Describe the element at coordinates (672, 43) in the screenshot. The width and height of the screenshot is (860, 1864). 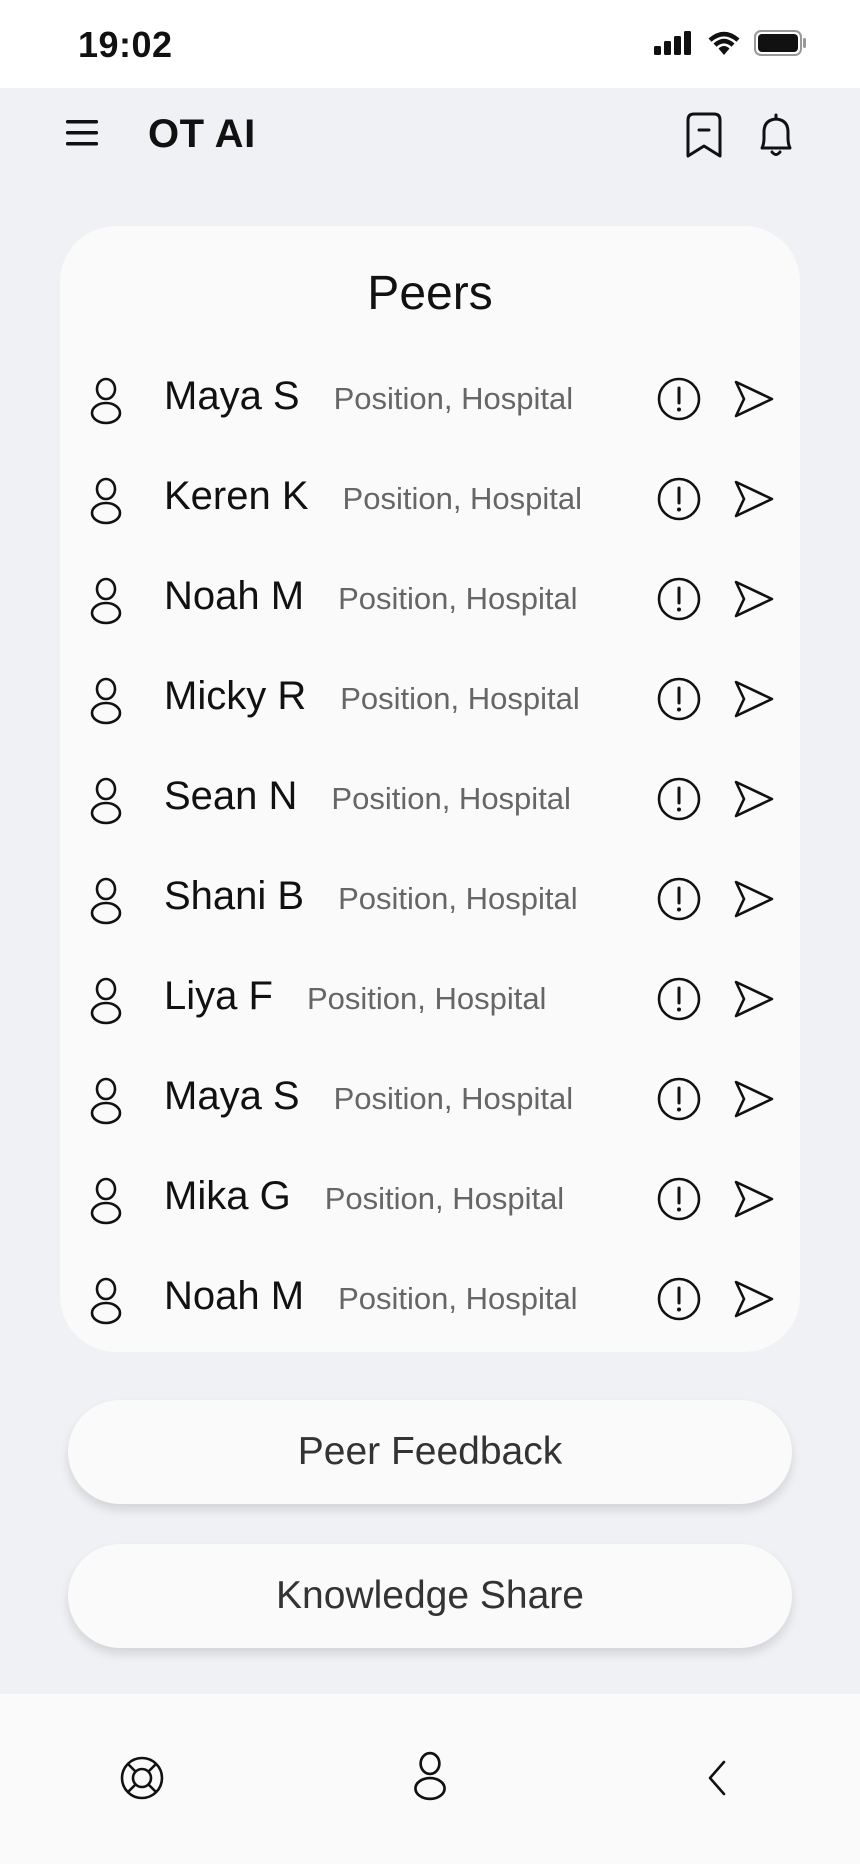
I see `cellular-signal-icon` at that location.